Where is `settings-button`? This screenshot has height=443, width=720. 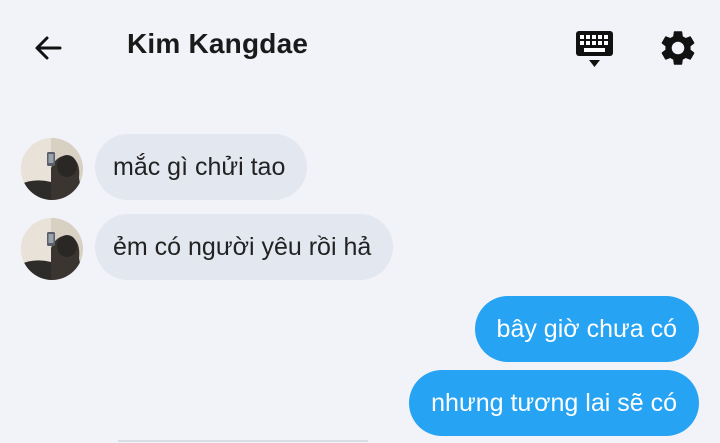
settings-button is located at coordinates (678, 48).